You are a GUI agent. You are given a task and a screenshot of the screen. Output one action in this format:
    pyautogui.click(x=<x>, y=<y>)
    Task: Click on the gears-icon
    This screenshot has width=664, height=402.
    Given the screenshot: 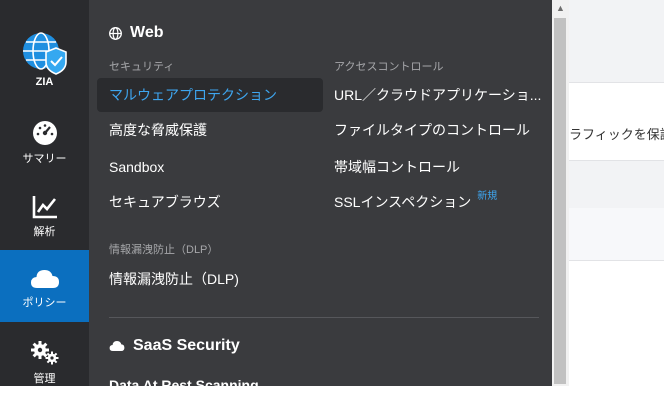 What is the action you would take?
    pyautogui.click(x=44, y=353)
    